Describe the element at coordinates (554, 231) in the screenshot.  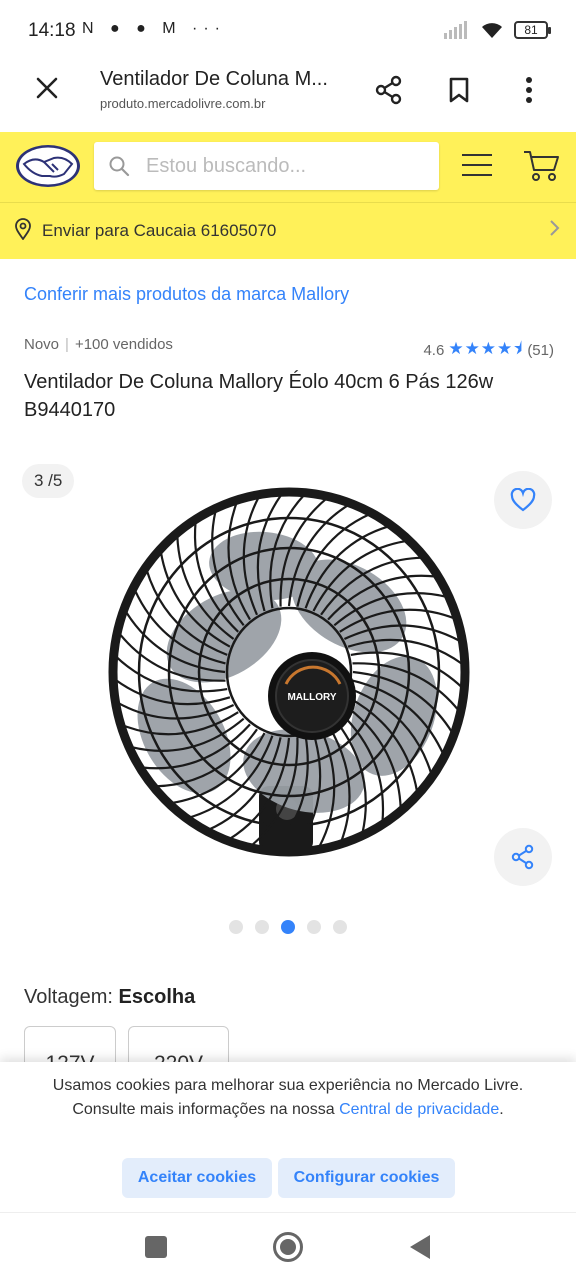
I see `chevron-right-icon` at that location.